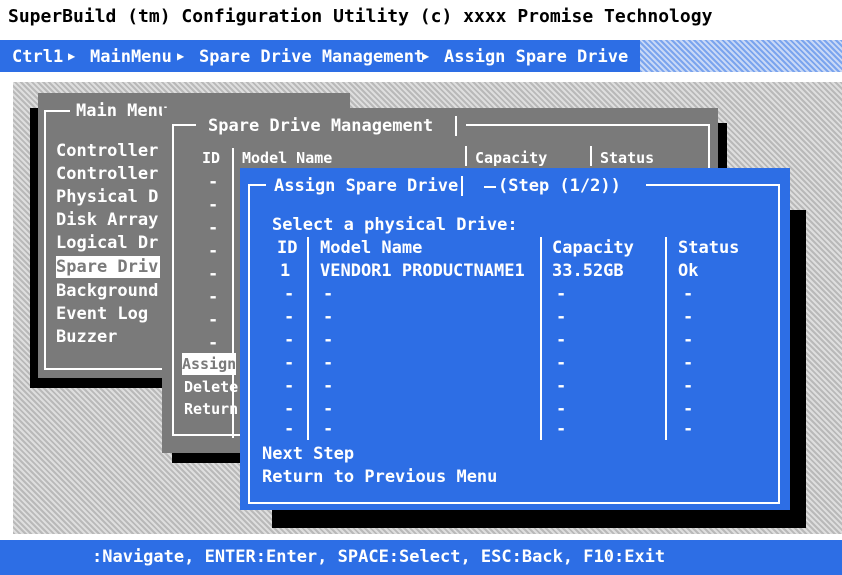  What do you see at coordinates (131, 57) in the screenshot?
I see `breadcrumb-item-mainmenu: MainMenu` at bounding box center [131, 57].